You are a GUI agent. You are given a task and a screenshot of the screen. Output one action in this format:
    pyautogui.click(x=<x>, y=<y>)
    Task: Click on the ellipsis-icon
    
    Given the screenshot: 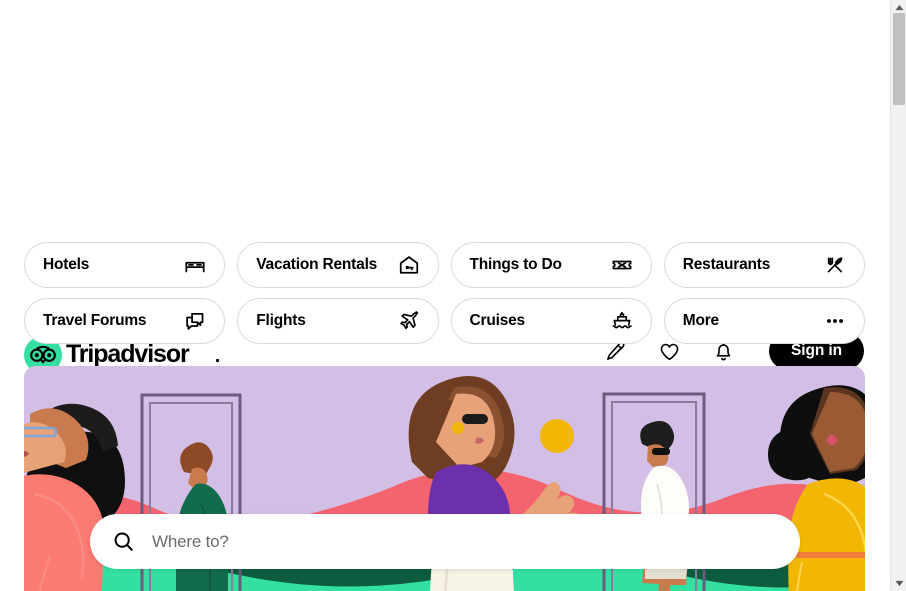 What is the action you would take?
    pyautogui.click(x=835, y=321)
    